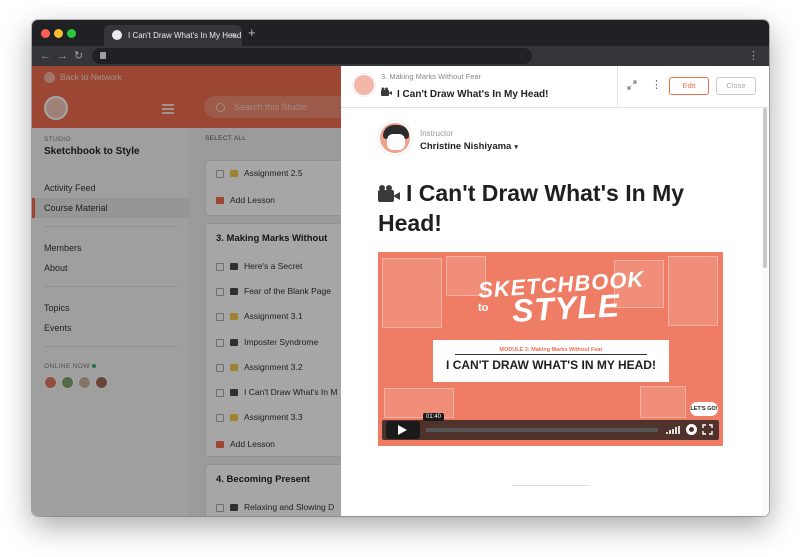 The width and height of the screenshot is (800, 557). Describe the element at coordinates (531, 208) in the screenshot. I see `lesson-title: I Can't Draw What's In My Head!` at that location.